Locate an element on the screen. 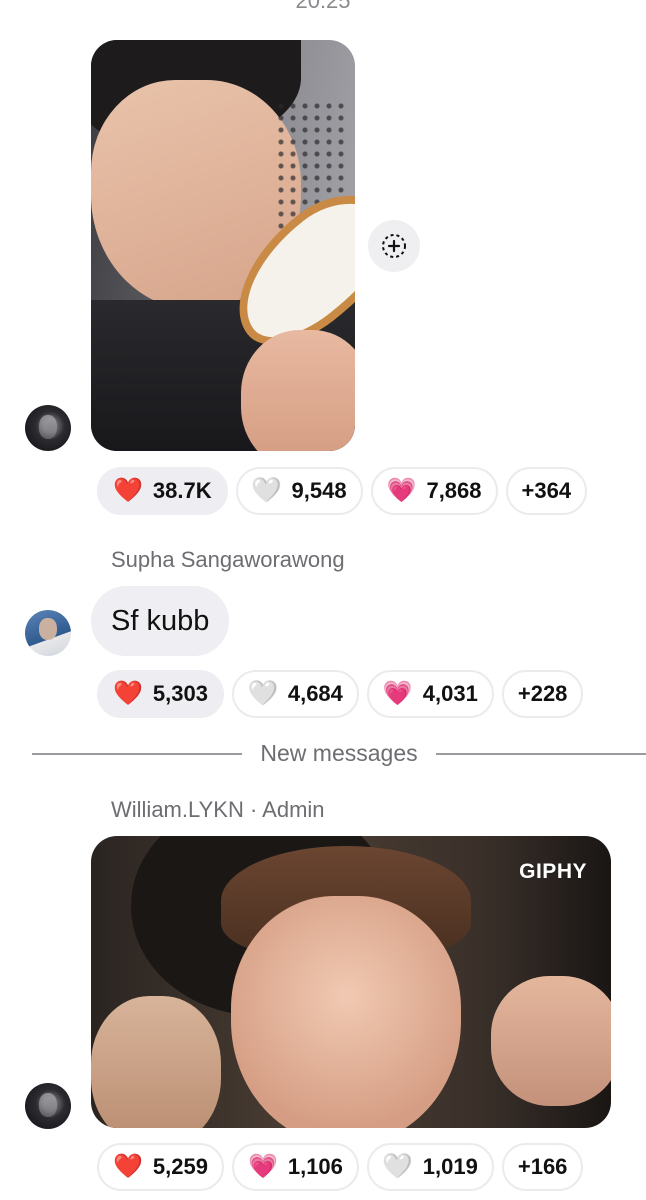  reaction-count: 9,548 is located at coordinates (319, 490).